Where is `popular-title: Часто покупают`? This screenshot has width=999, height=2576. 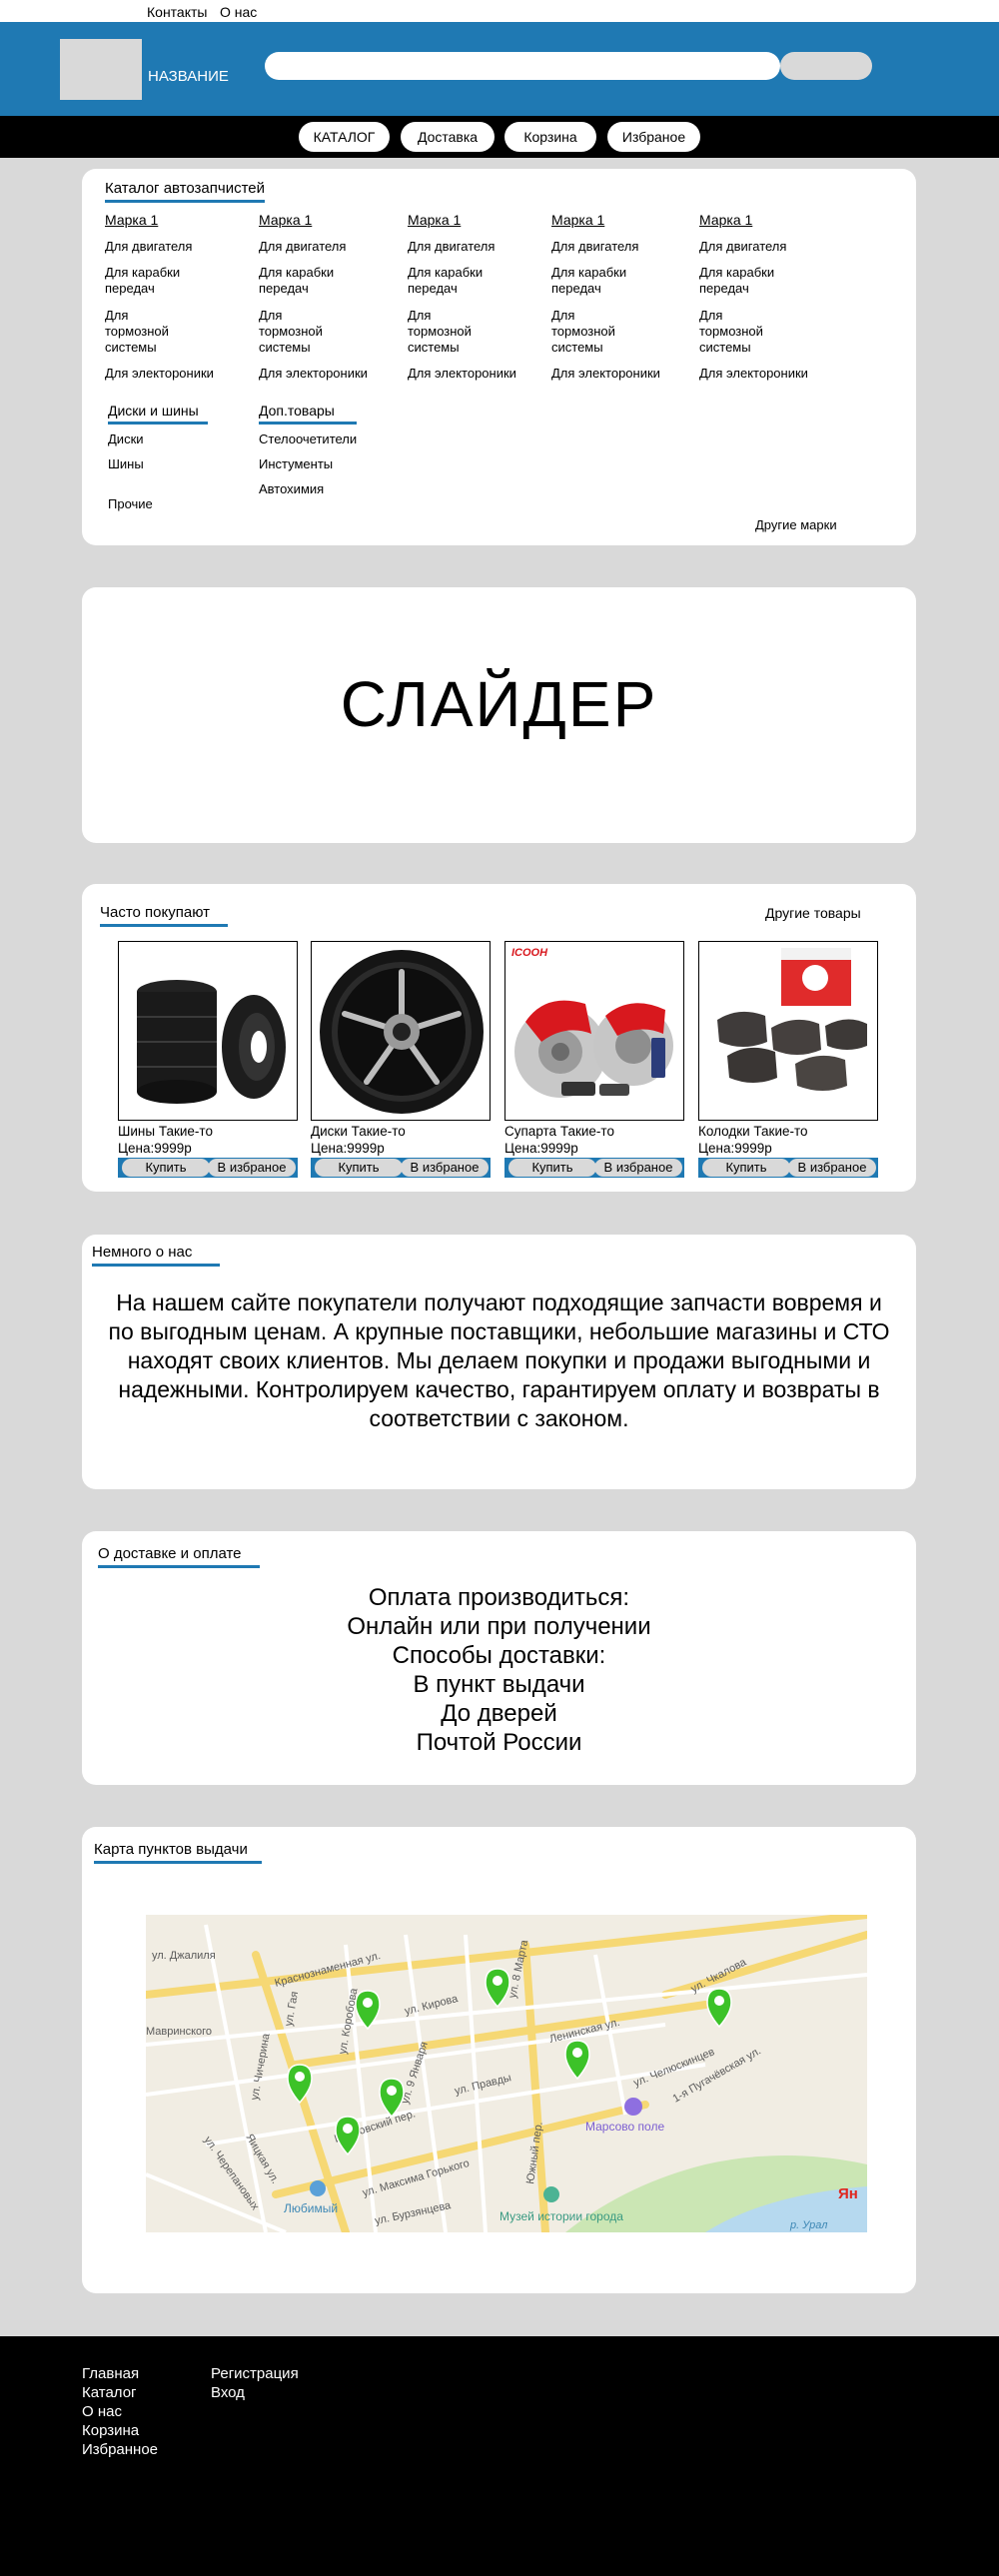
popular-title: Часто покупают is located at coordinates (164, 916).